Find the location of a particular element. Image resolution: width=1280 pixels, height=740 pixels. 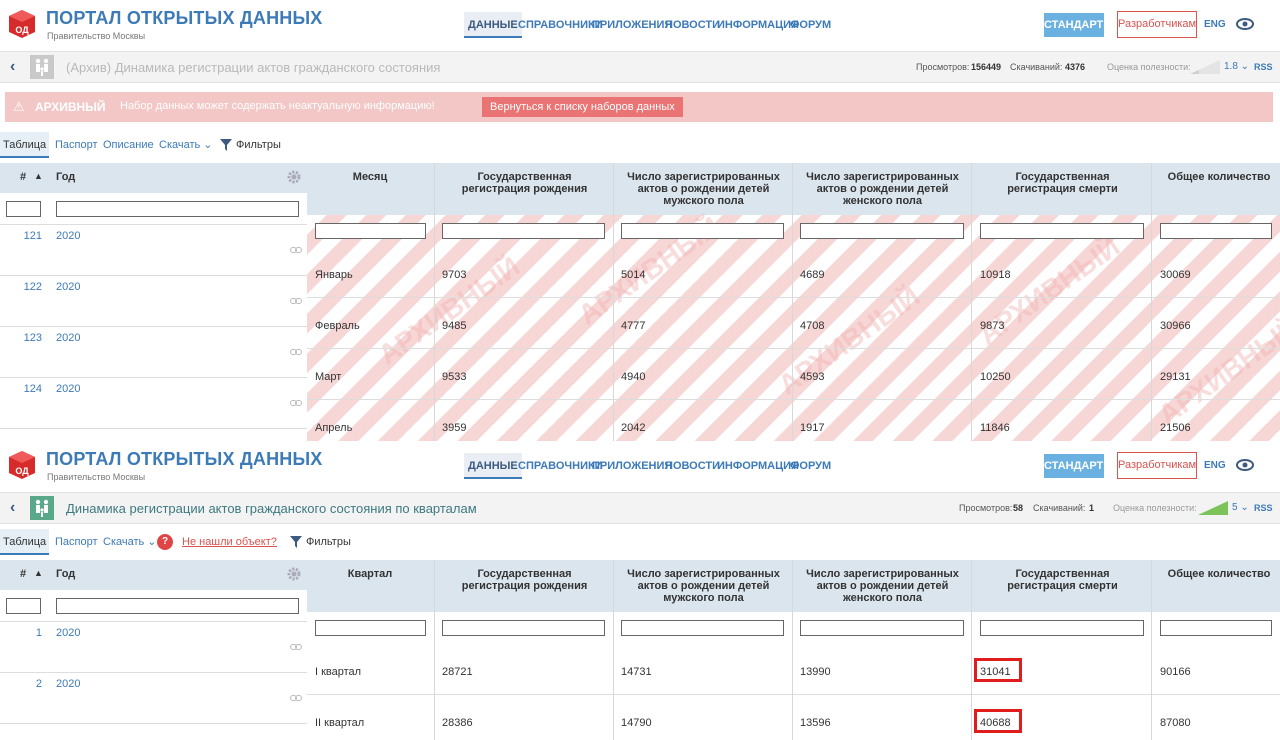

row-number: 123 is located at coordinates (21, 338).